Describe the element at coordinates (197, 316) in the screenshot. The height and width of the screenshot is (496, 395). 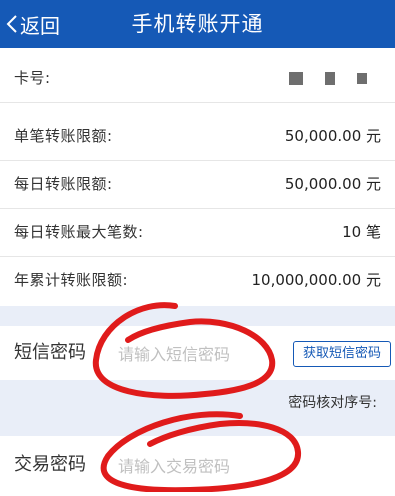
I see `section-divider` at that location.